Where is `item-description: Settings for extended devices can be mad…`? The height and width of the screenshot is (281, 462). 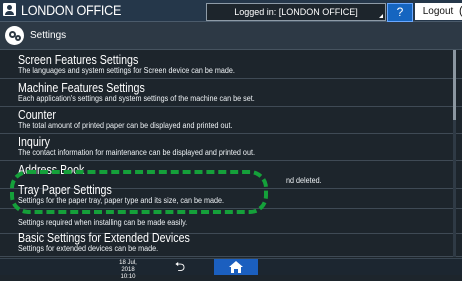 item-description: Settings for extended devices can be mad… is located at coordinates (88, 248).